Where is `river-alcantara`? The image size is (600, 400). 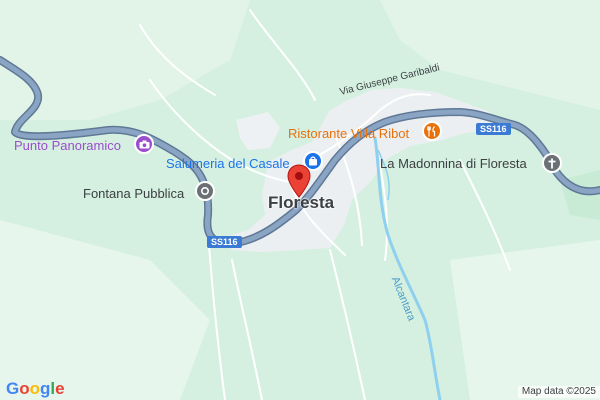
river-alcantara is located at coordinates (407, 268).